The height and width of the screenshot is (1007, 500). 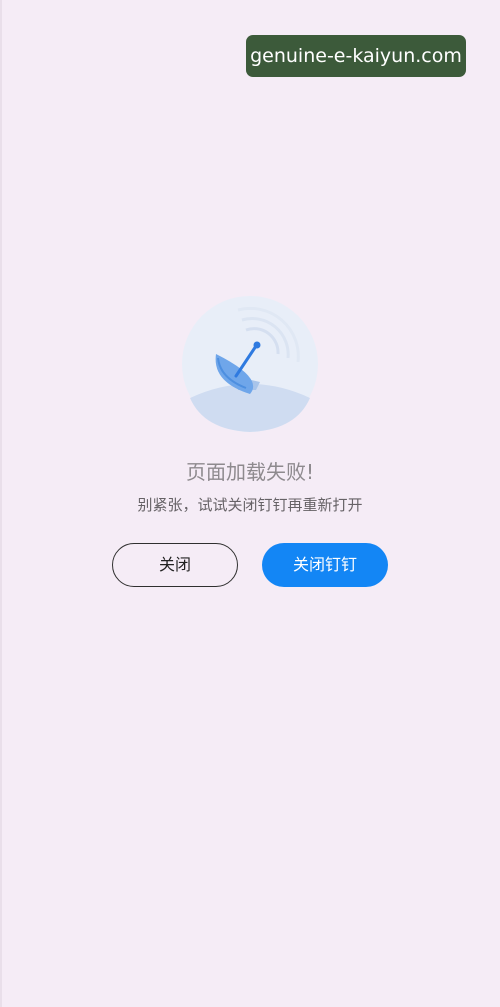 I want to click on close-dingtalk-button: 关闭钉钉, so click(x=325, y=565).